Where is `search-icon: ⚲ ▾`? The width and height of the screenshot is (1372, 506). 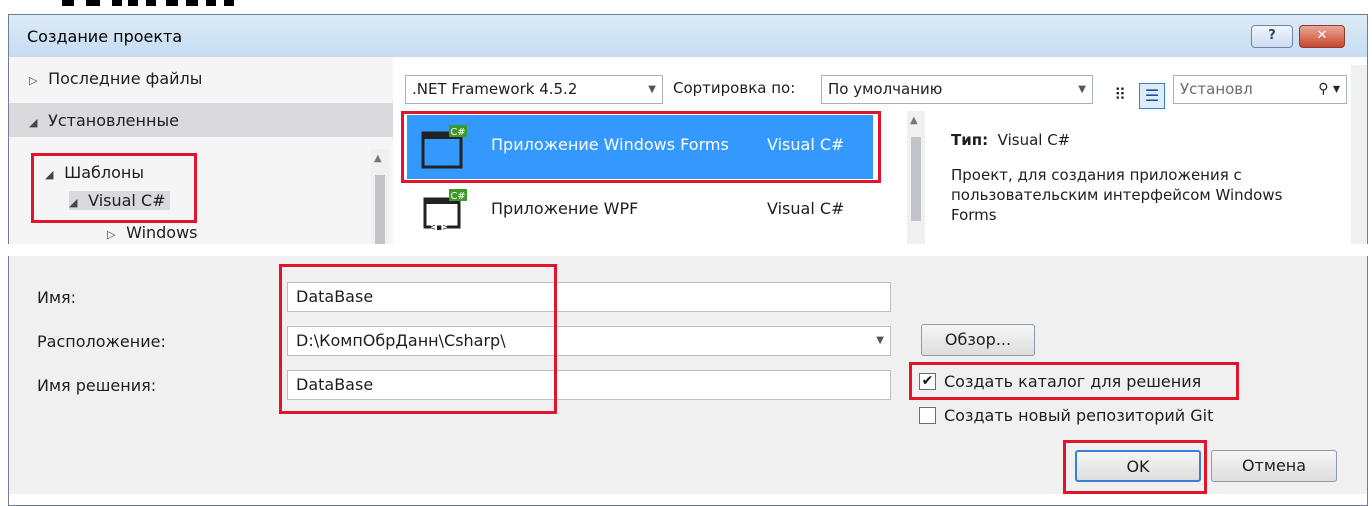 search-icon: ⚲ ▾ is located at coordinates (1329, 89).